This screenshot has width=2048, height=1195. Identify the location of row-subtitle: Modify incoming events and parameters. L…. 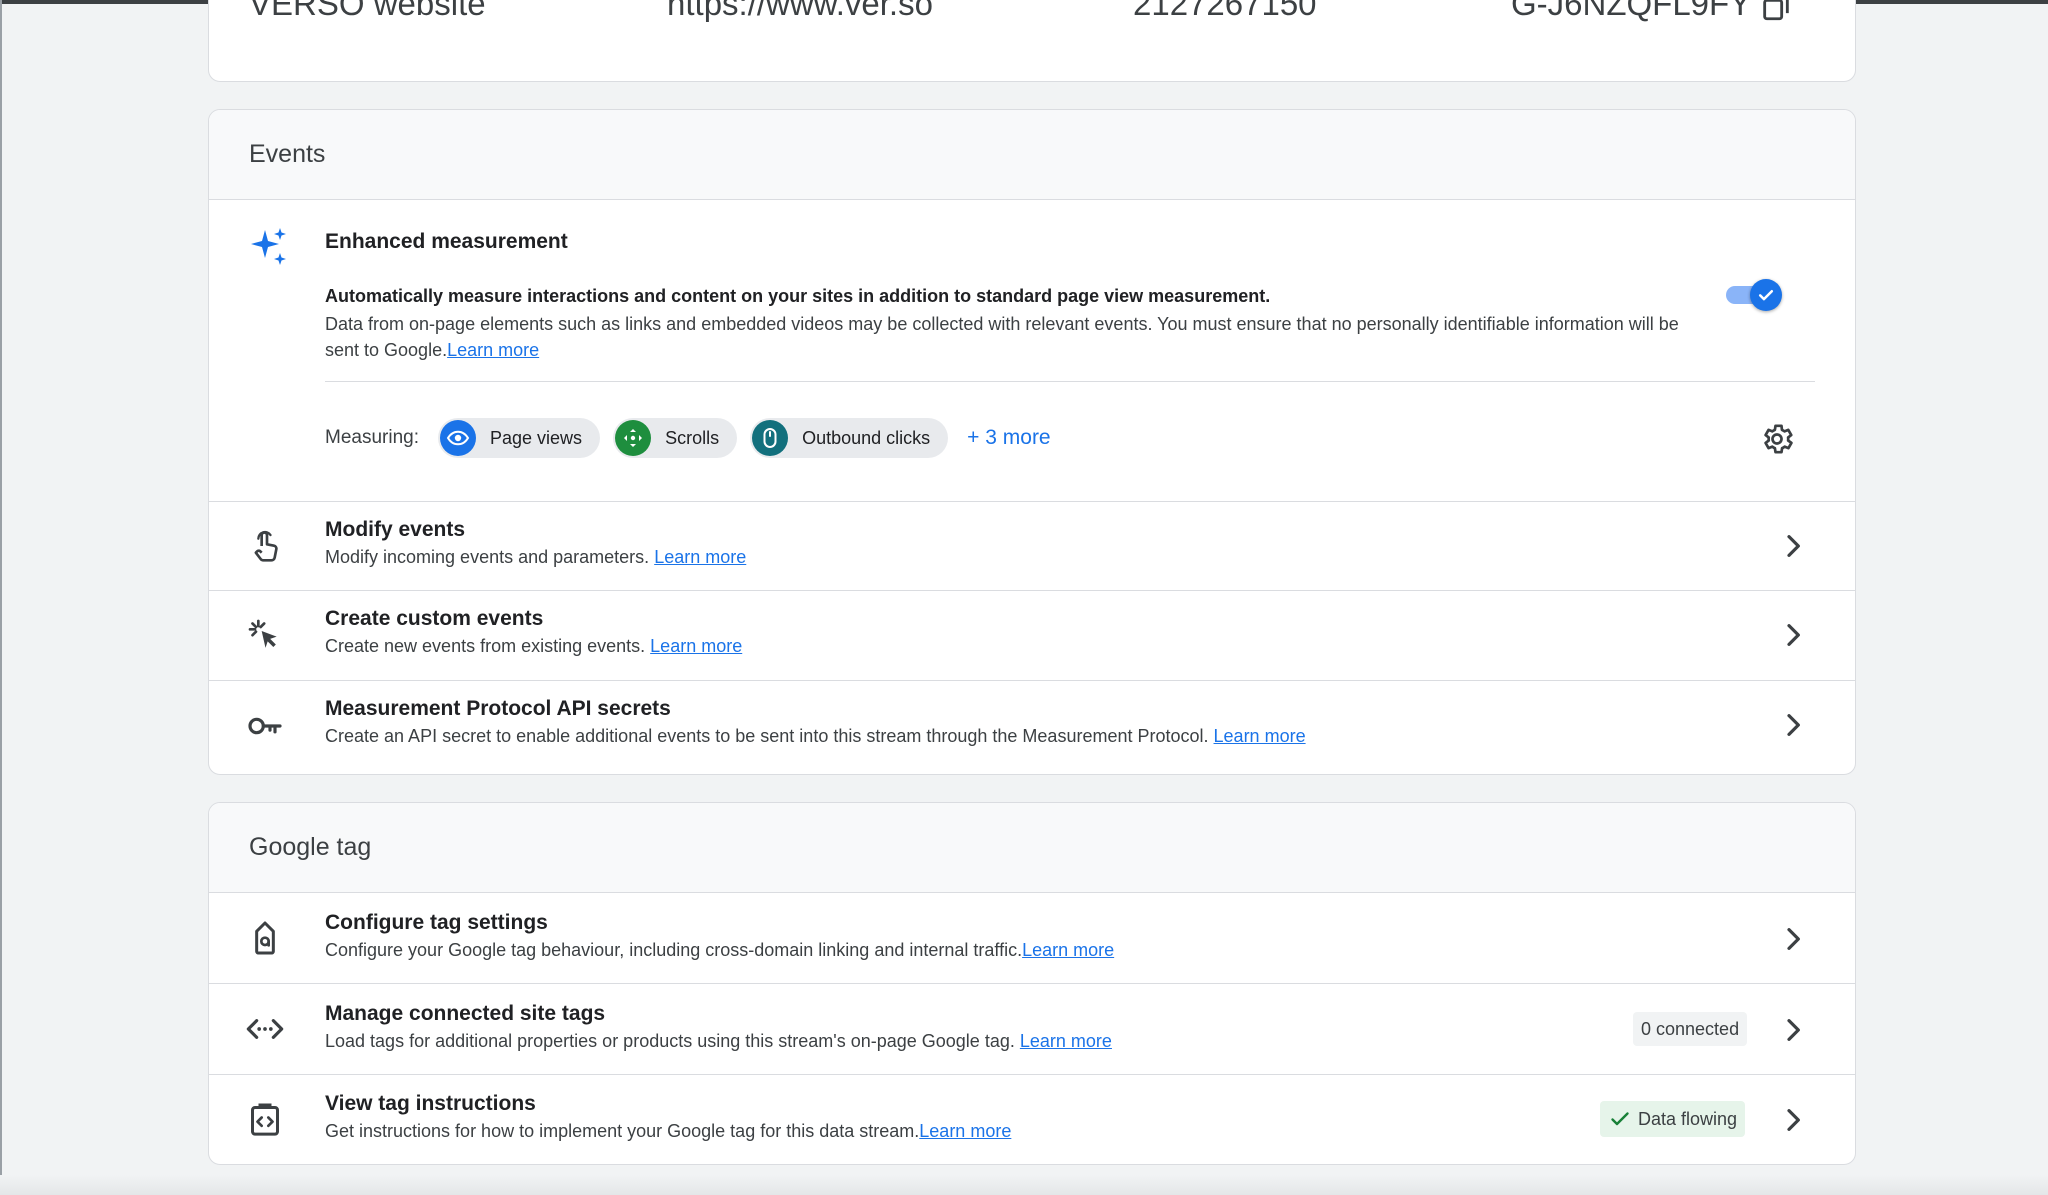
(535, 557).